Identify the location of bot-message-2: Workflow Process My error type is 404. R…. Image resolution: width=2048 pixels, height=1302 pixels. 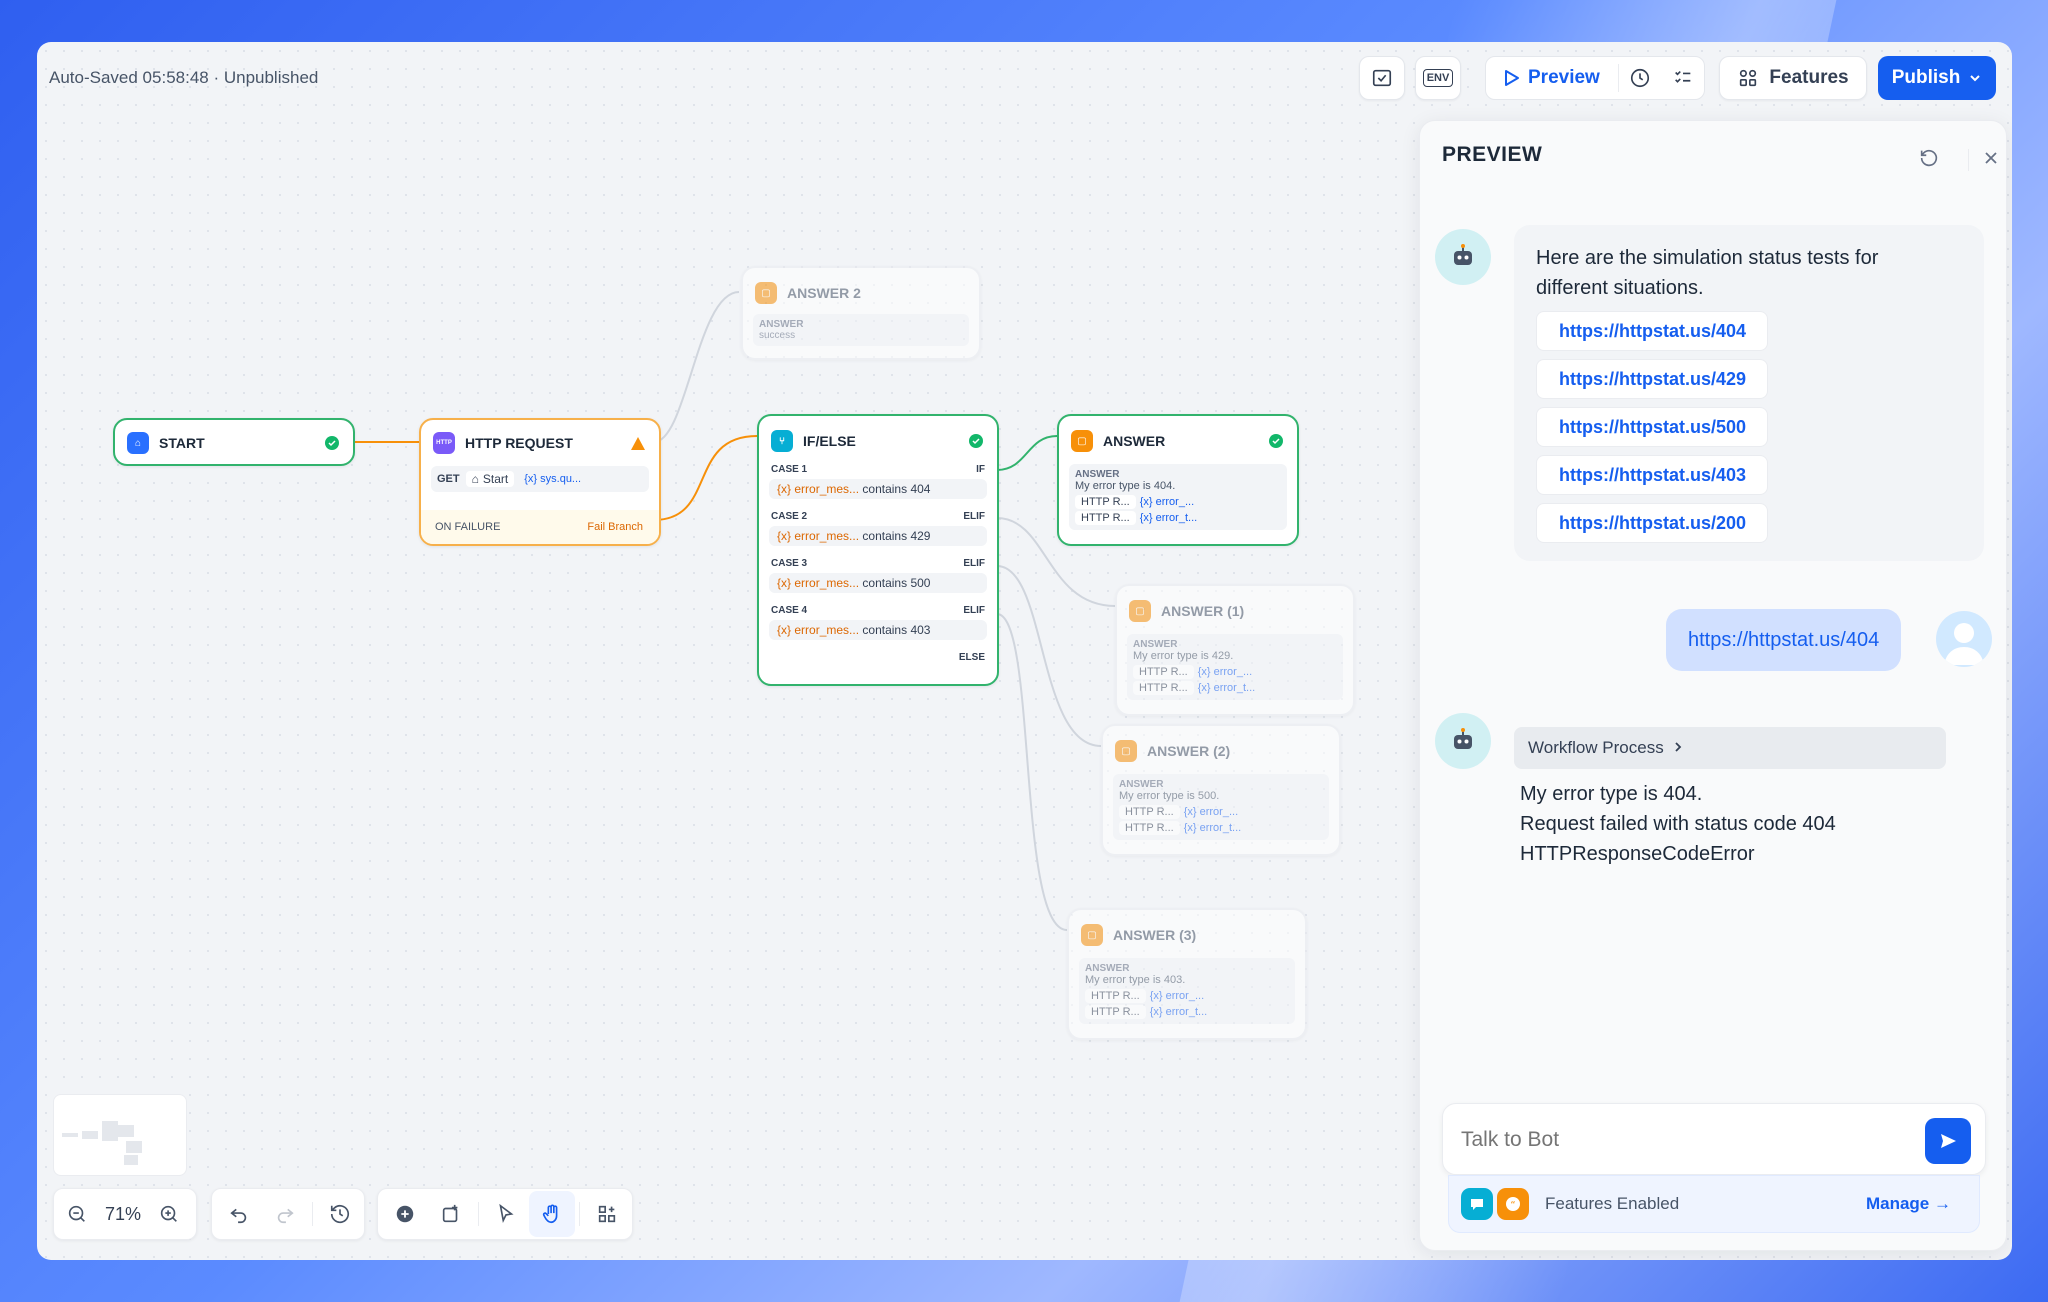
(1742, 798).